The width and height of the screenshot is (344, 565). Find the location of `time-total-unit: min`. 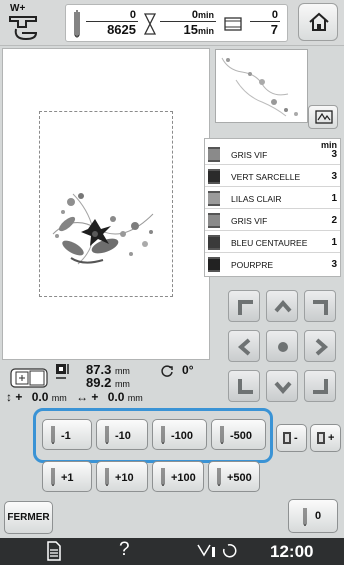

time-total-unit: min is located at coordinates (205, 31).